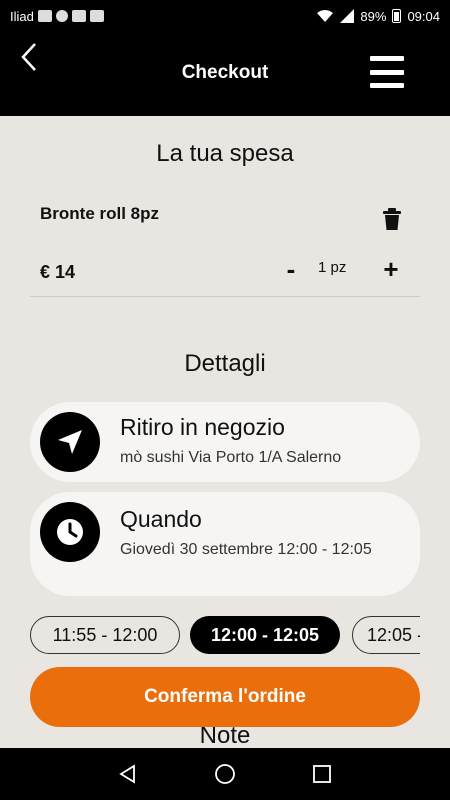 This screenshot has height=800, width=450. I want to click on system-nav-bar, so click(225, 774).